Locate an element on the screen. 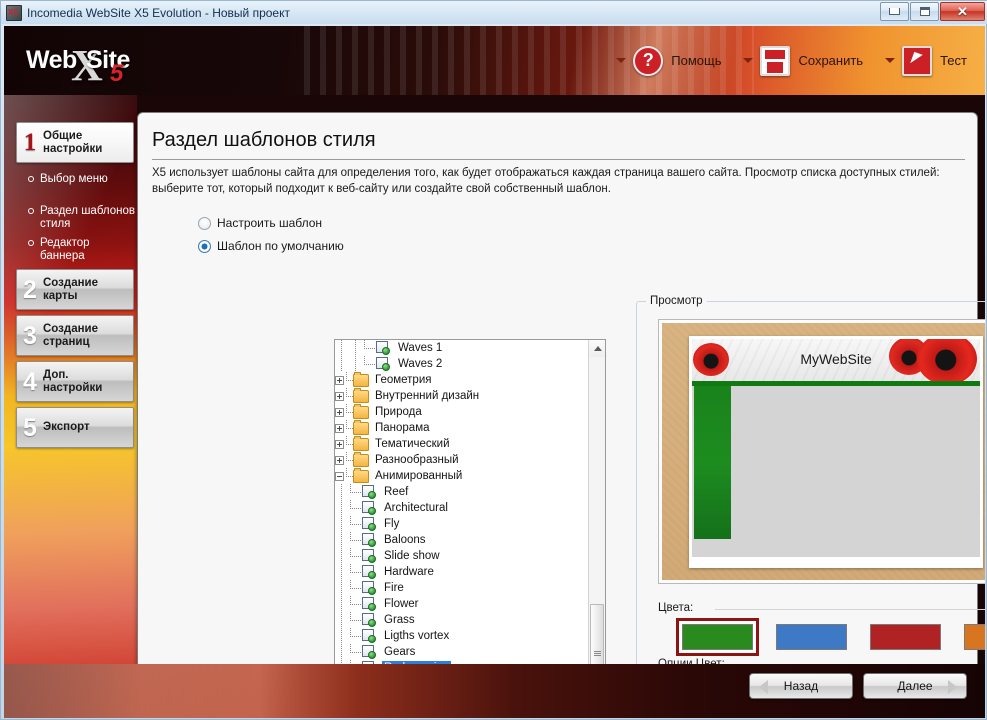 This screenshot has width=987, height=720. tree-item: Панорама is located at coordinates (462, 427).